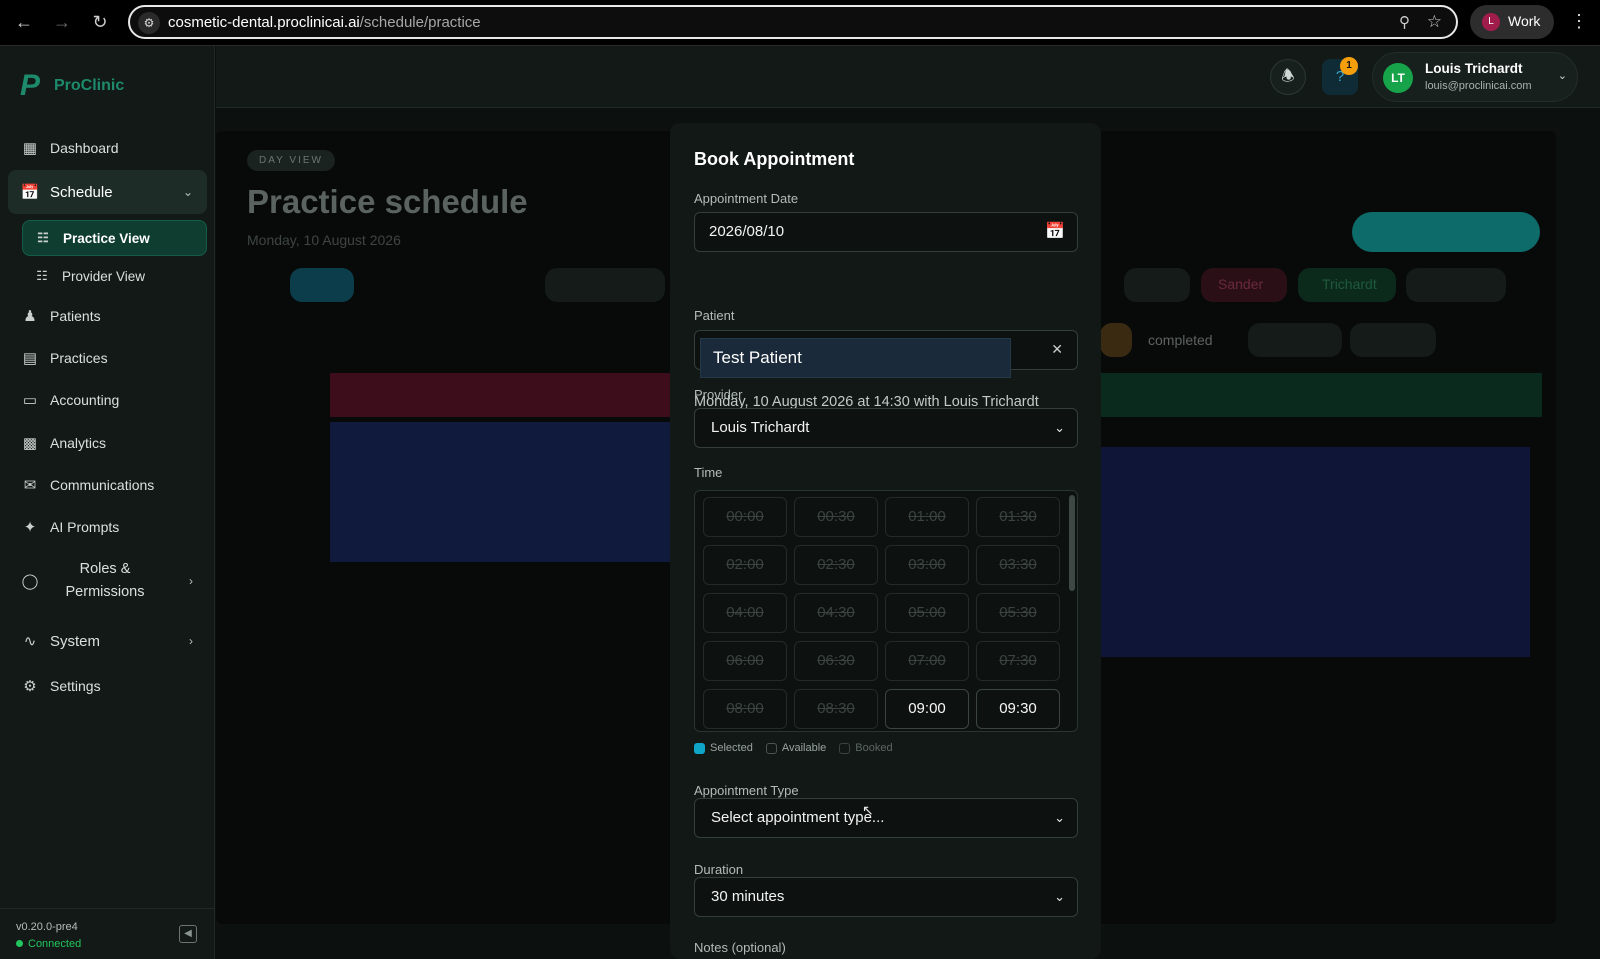 This screenshot has width=1600, height=959. I want to click on user-email: louis@proclinicai.com, so click(1478, 86).